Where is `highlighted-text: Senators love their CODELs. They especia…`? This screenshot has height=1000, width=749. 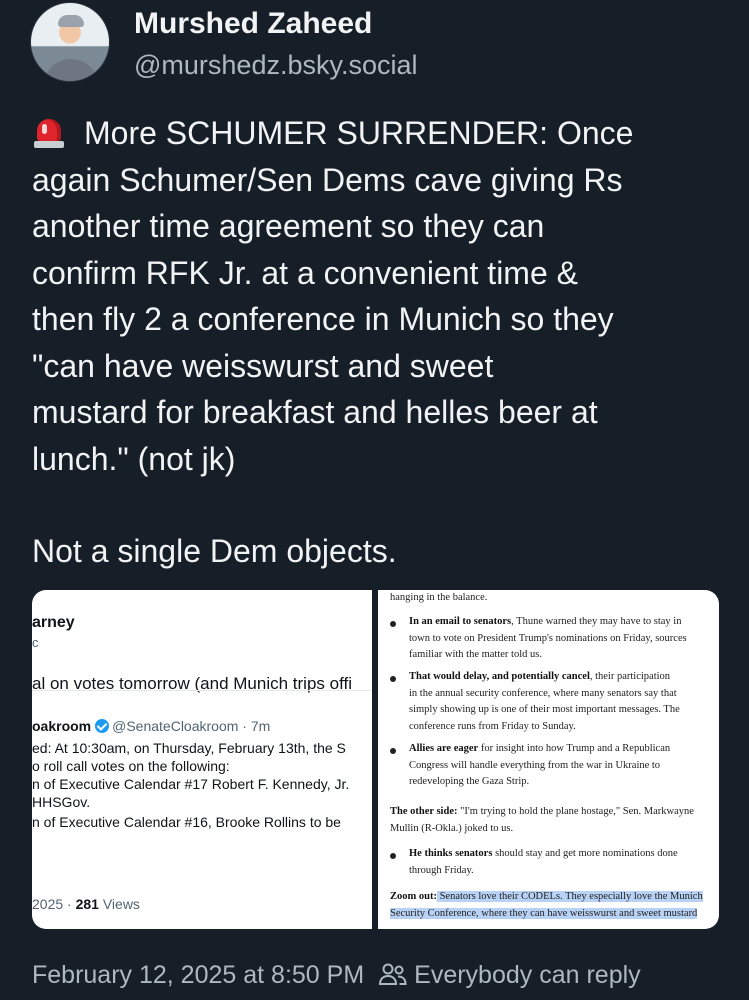 highlighted-text: Senators love their CODELs. They especia… is located at coordinates (569, 896).